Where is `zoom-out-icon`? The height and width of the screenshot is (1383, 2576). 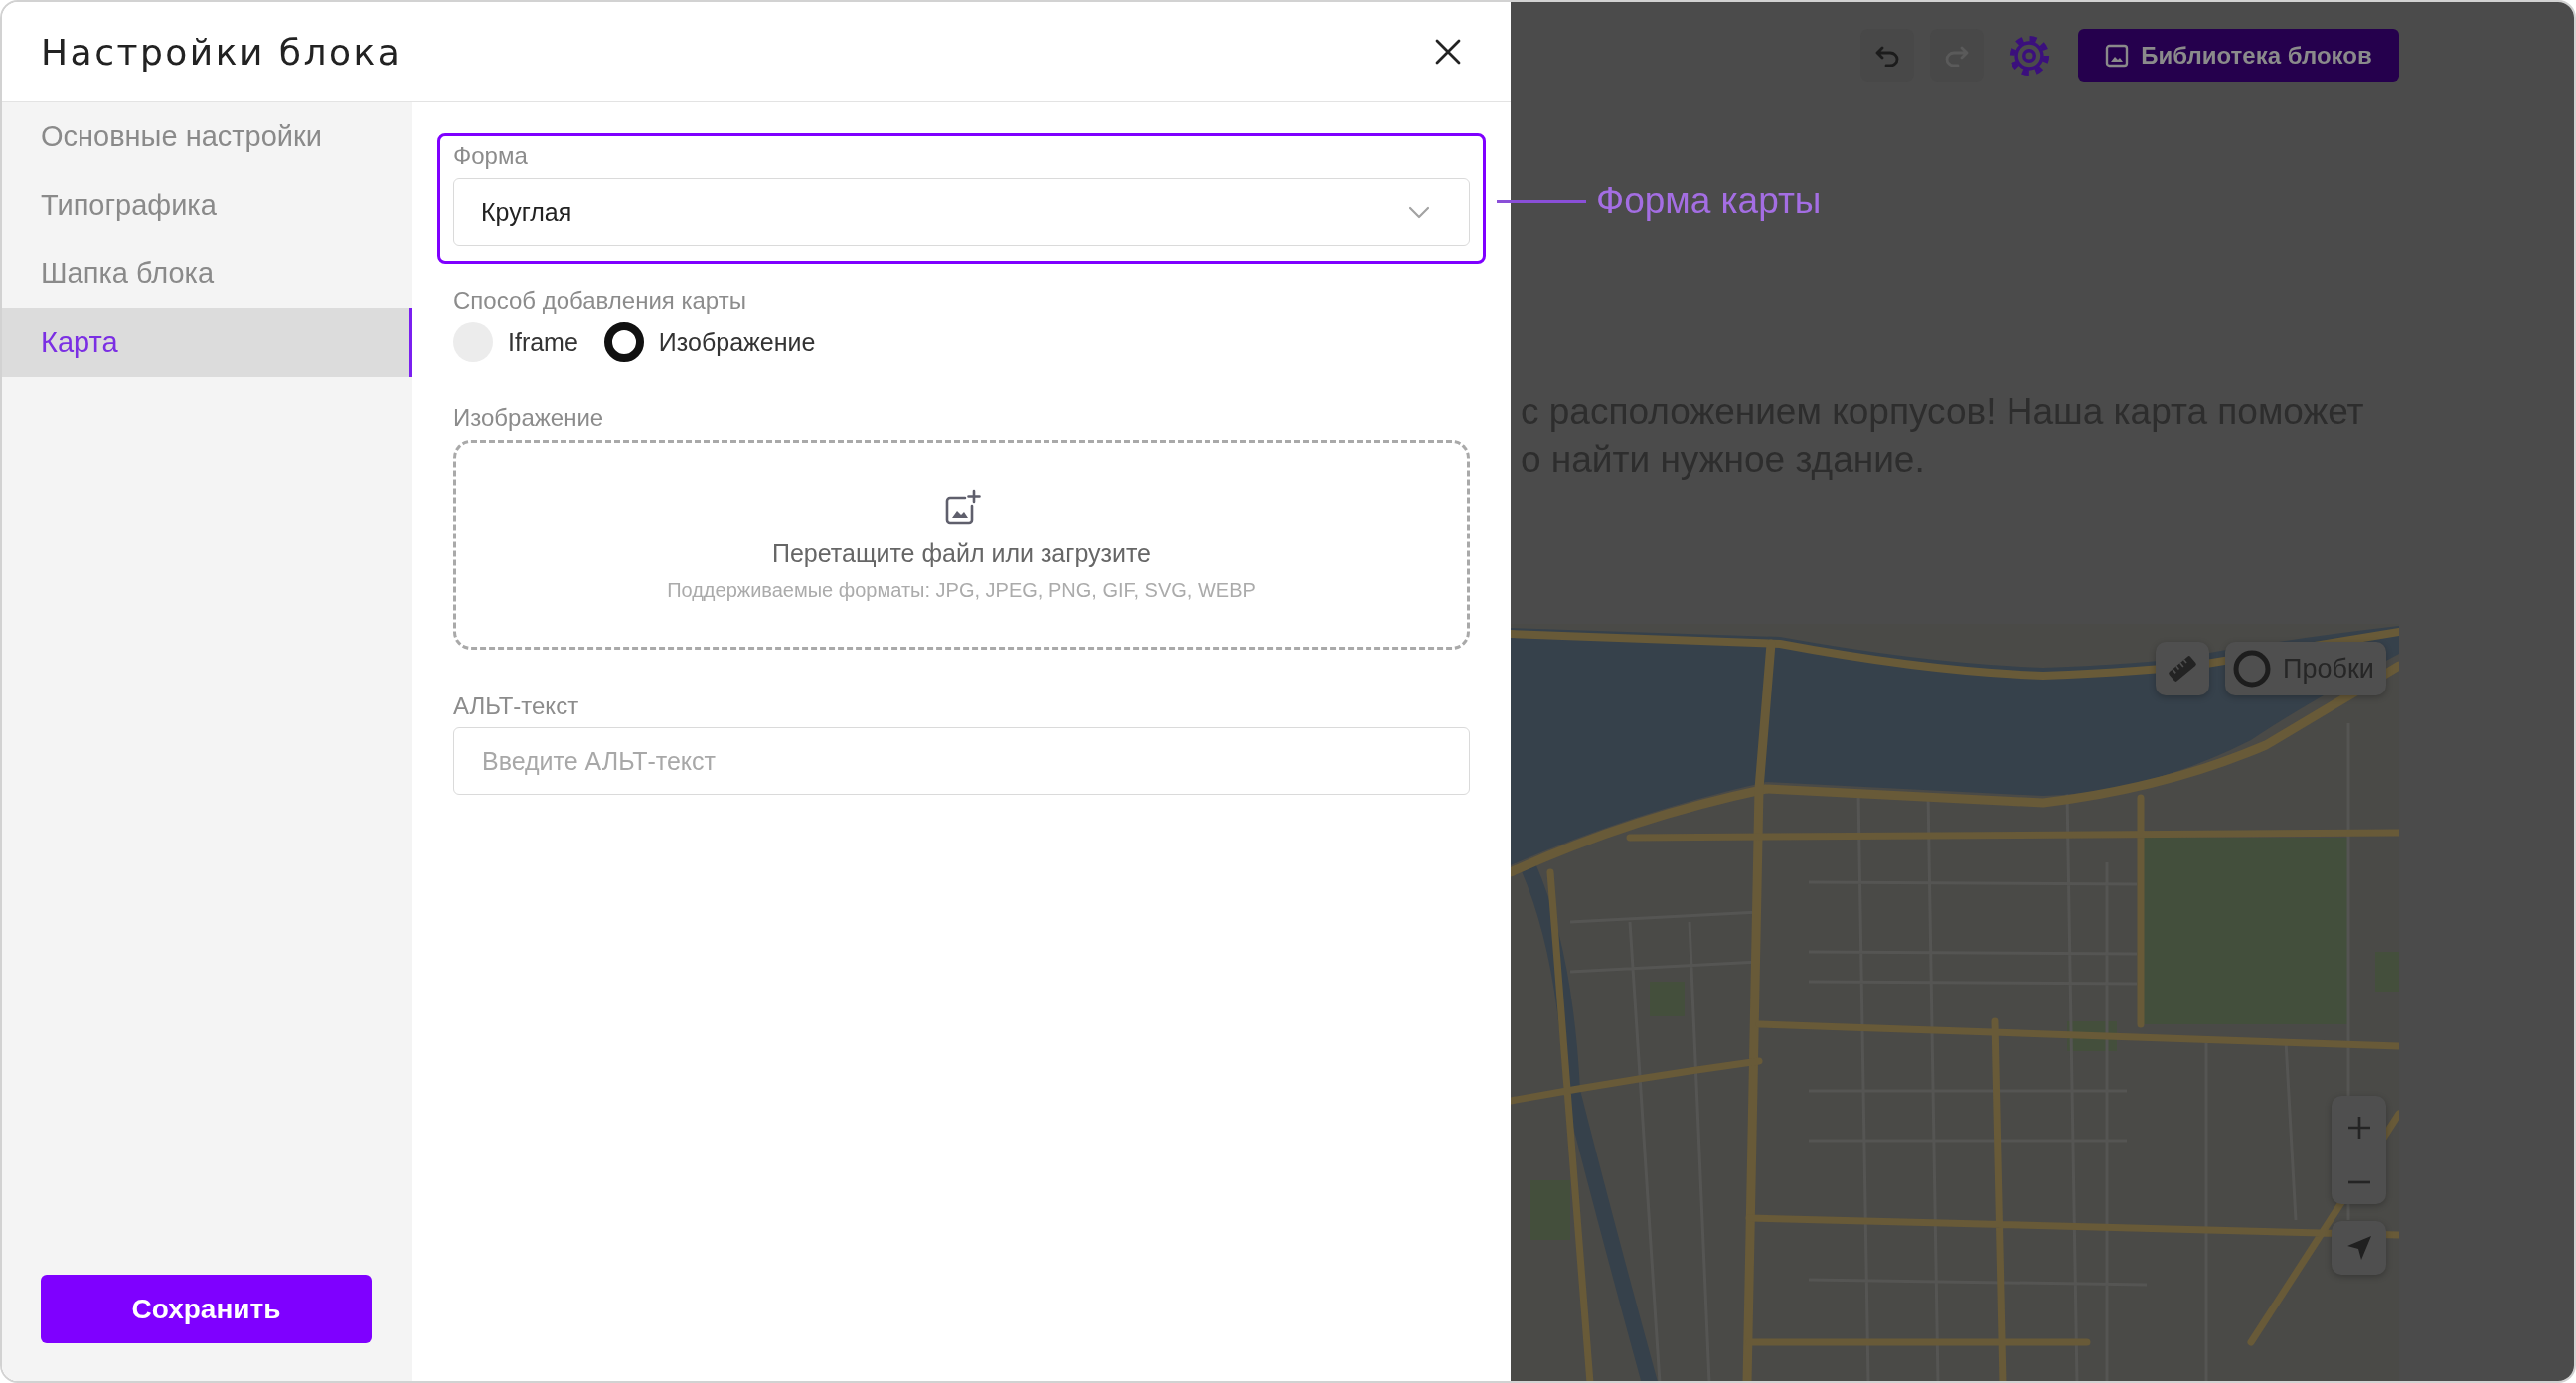 zoom-out-icon is located at coordinates (2358, 1182).